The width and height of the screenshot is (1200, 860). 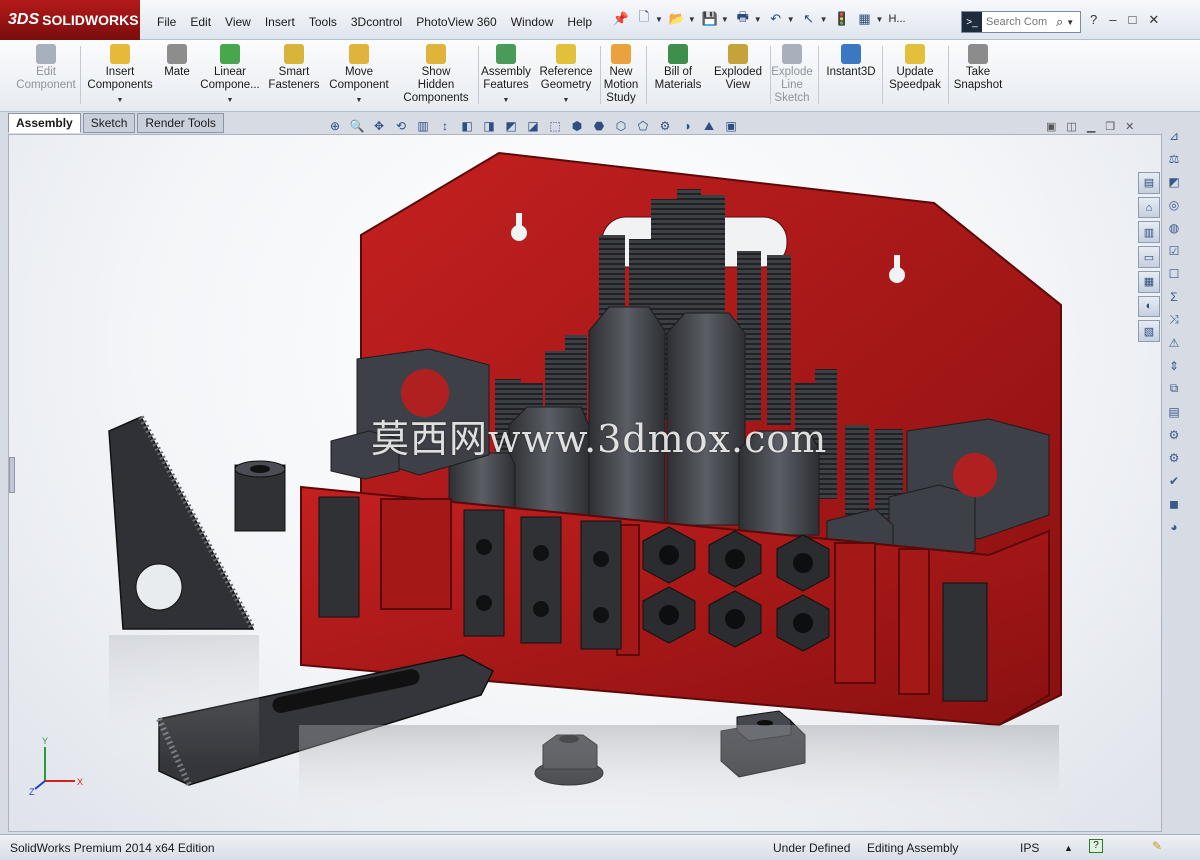 What do you see at coordinates (978, 76) in the screenshot?
I see `take-snapshot-button: Take Snapshot` at bounding box center [978, 76].